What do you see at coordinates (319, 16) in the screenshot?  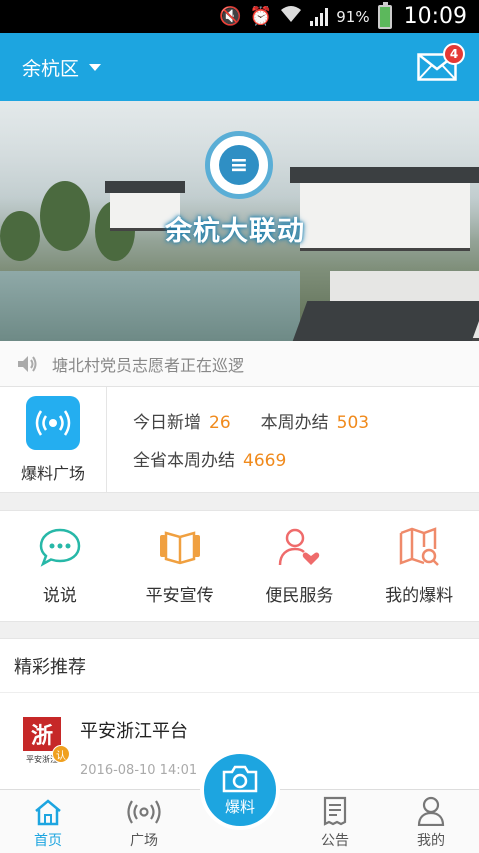 I see `signal-icon` at bounding box center [319, 16].